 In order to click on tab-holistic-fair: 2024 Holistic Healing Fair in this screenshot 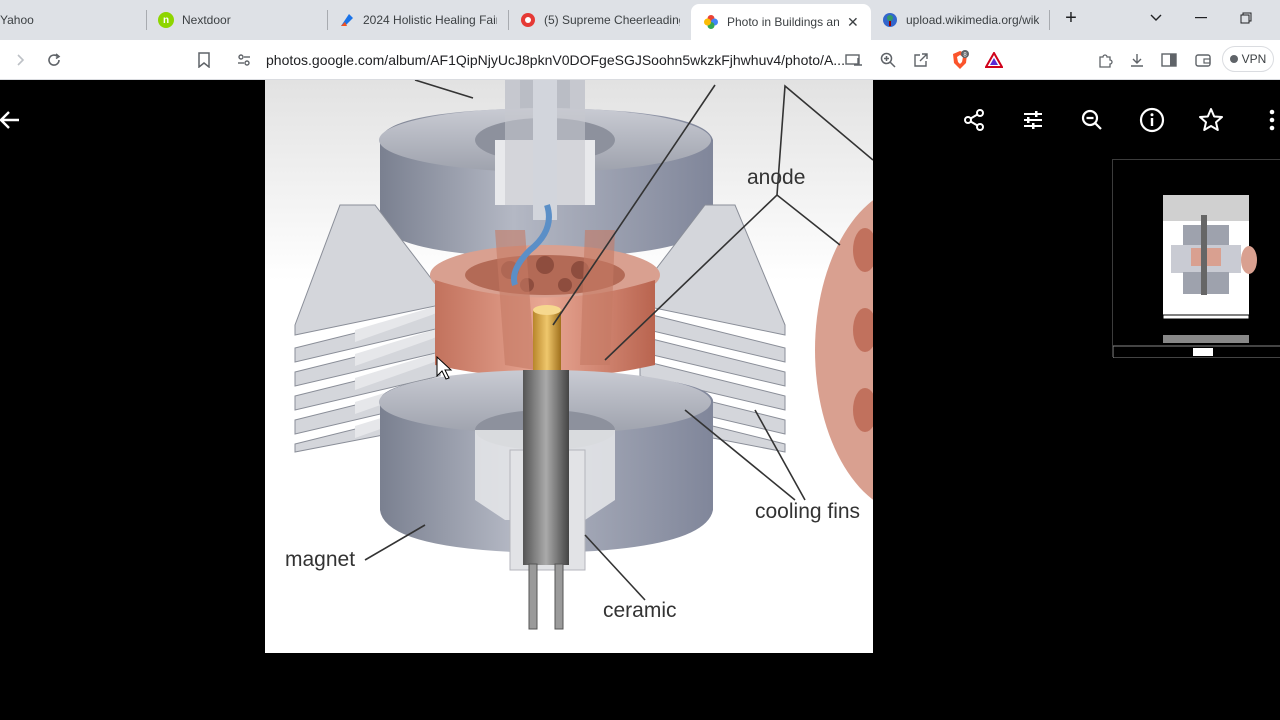, I will do `click(418, 20)`.